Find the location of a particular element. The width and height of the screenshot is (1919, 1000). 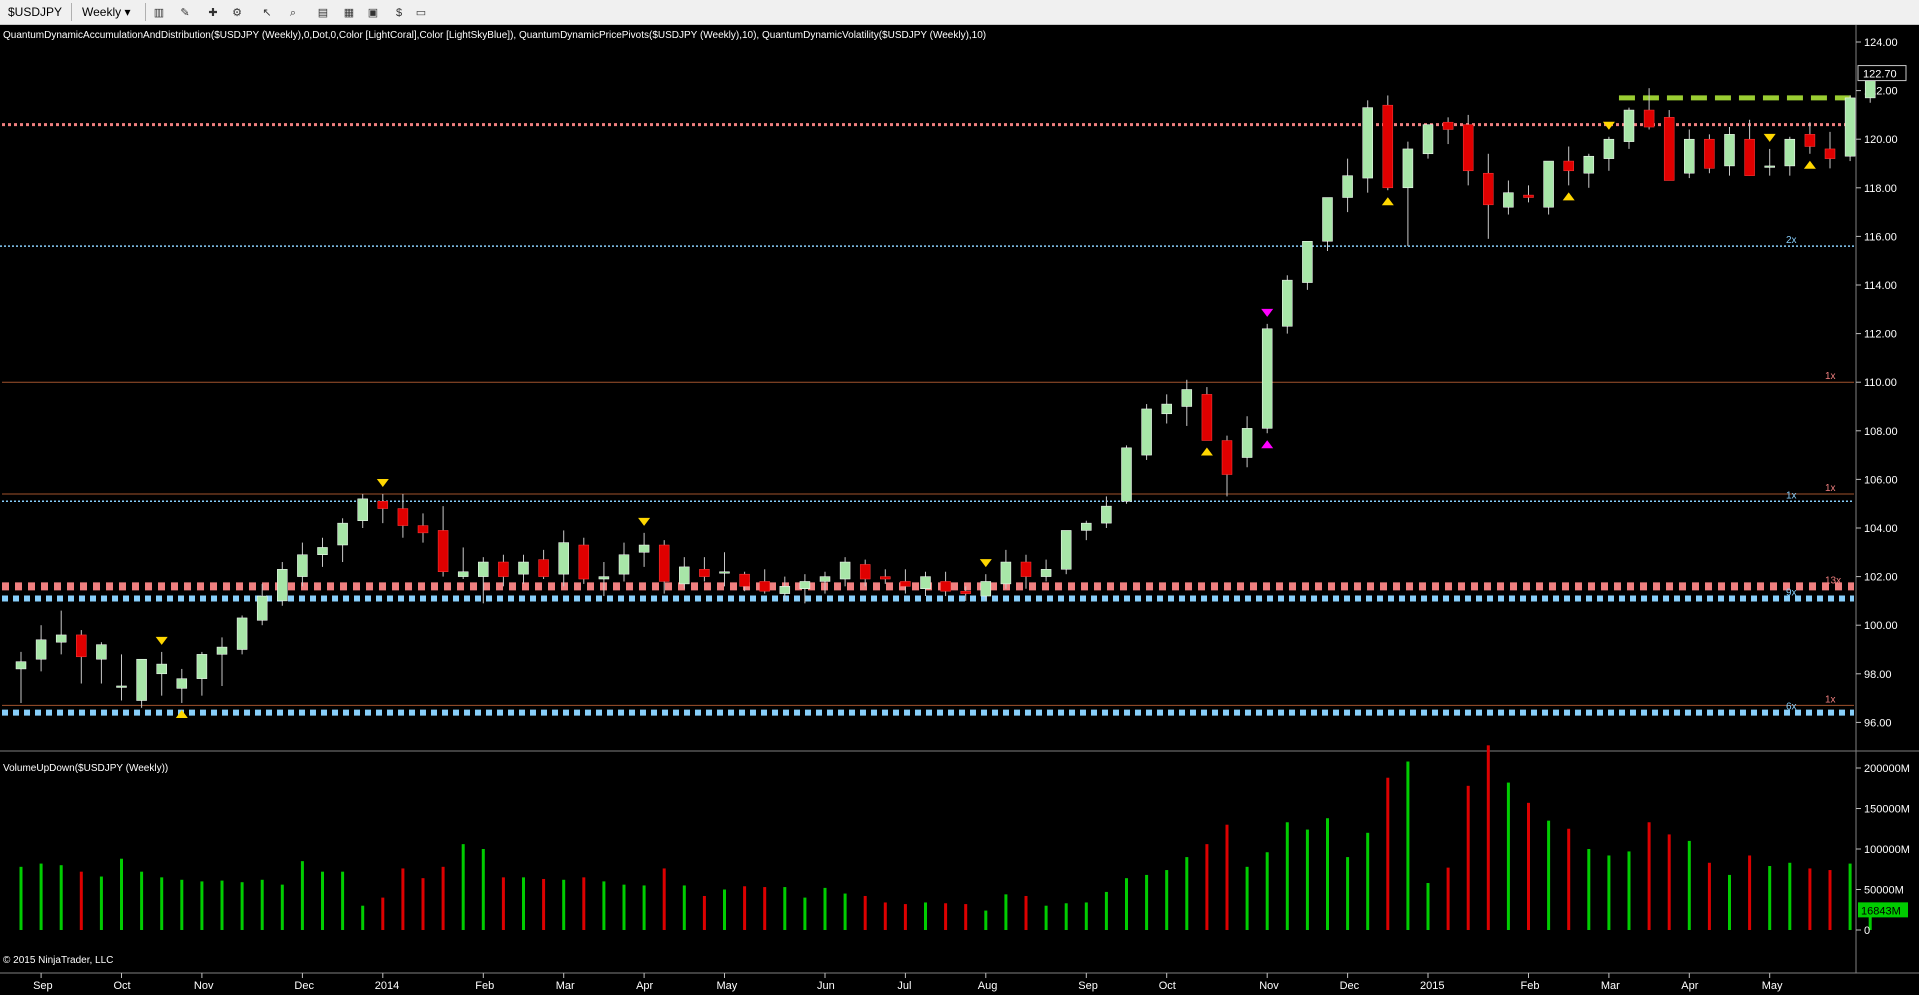

draw-pencil-icon: ✎ is located at coordinates (185, 12).